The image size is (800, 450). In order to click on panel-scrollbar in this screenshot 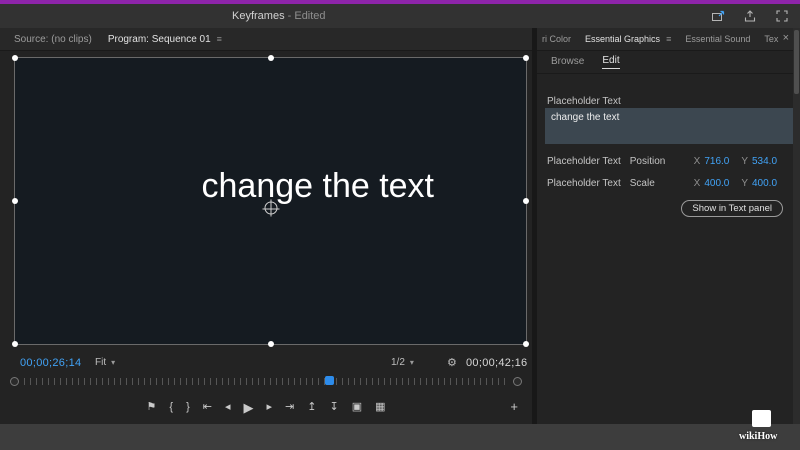, I will do `click(796, 226)`.